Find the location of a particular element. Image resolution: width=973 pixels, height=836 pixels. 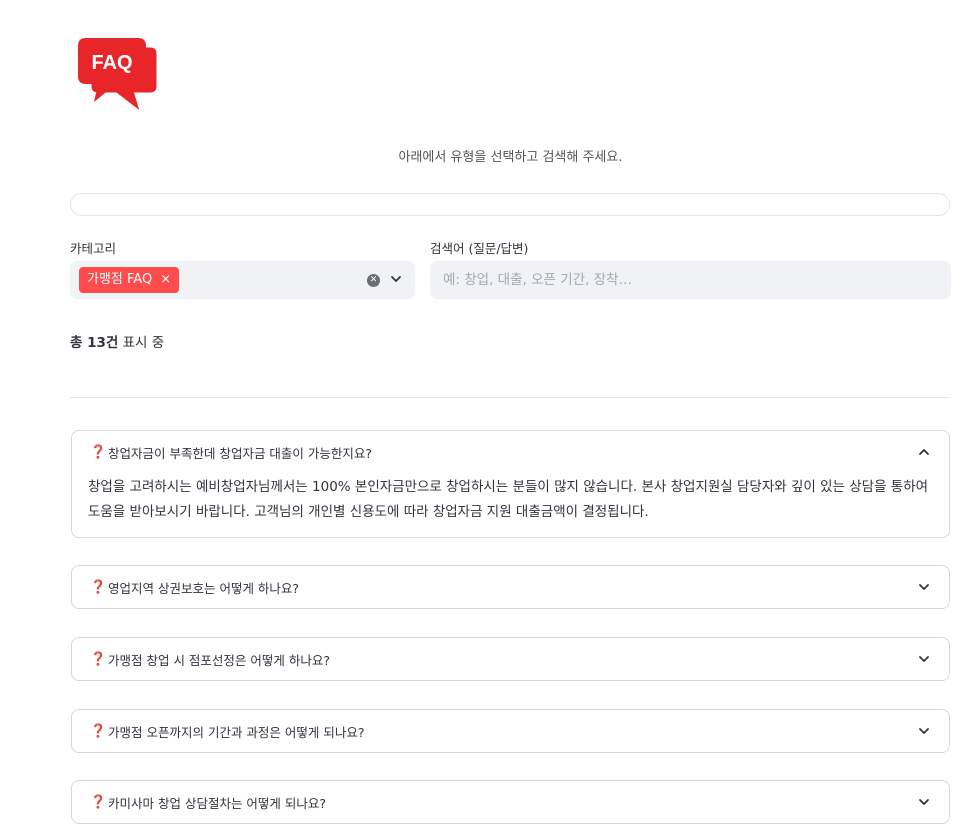

faq-item: ❓ 카미사마 창업 상담절차는 어떻게 되나요? is located at coordinates (510, 802).